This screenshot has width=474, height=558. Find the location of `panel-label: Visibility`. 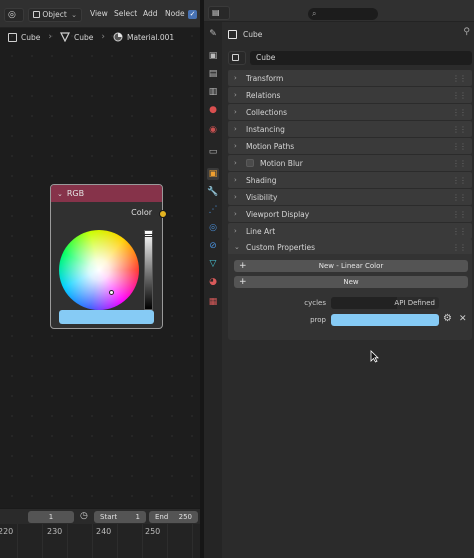

panel-label: Visibility is located at coordinates (262, 197).